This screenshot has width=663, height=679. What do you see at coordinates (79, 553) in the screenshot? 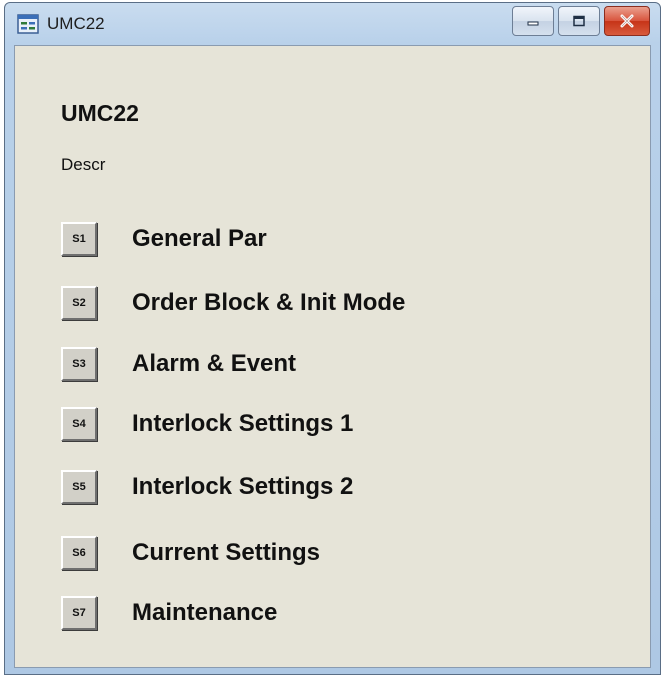
I see `s6-button: S6` at bounding box center [79, 553].